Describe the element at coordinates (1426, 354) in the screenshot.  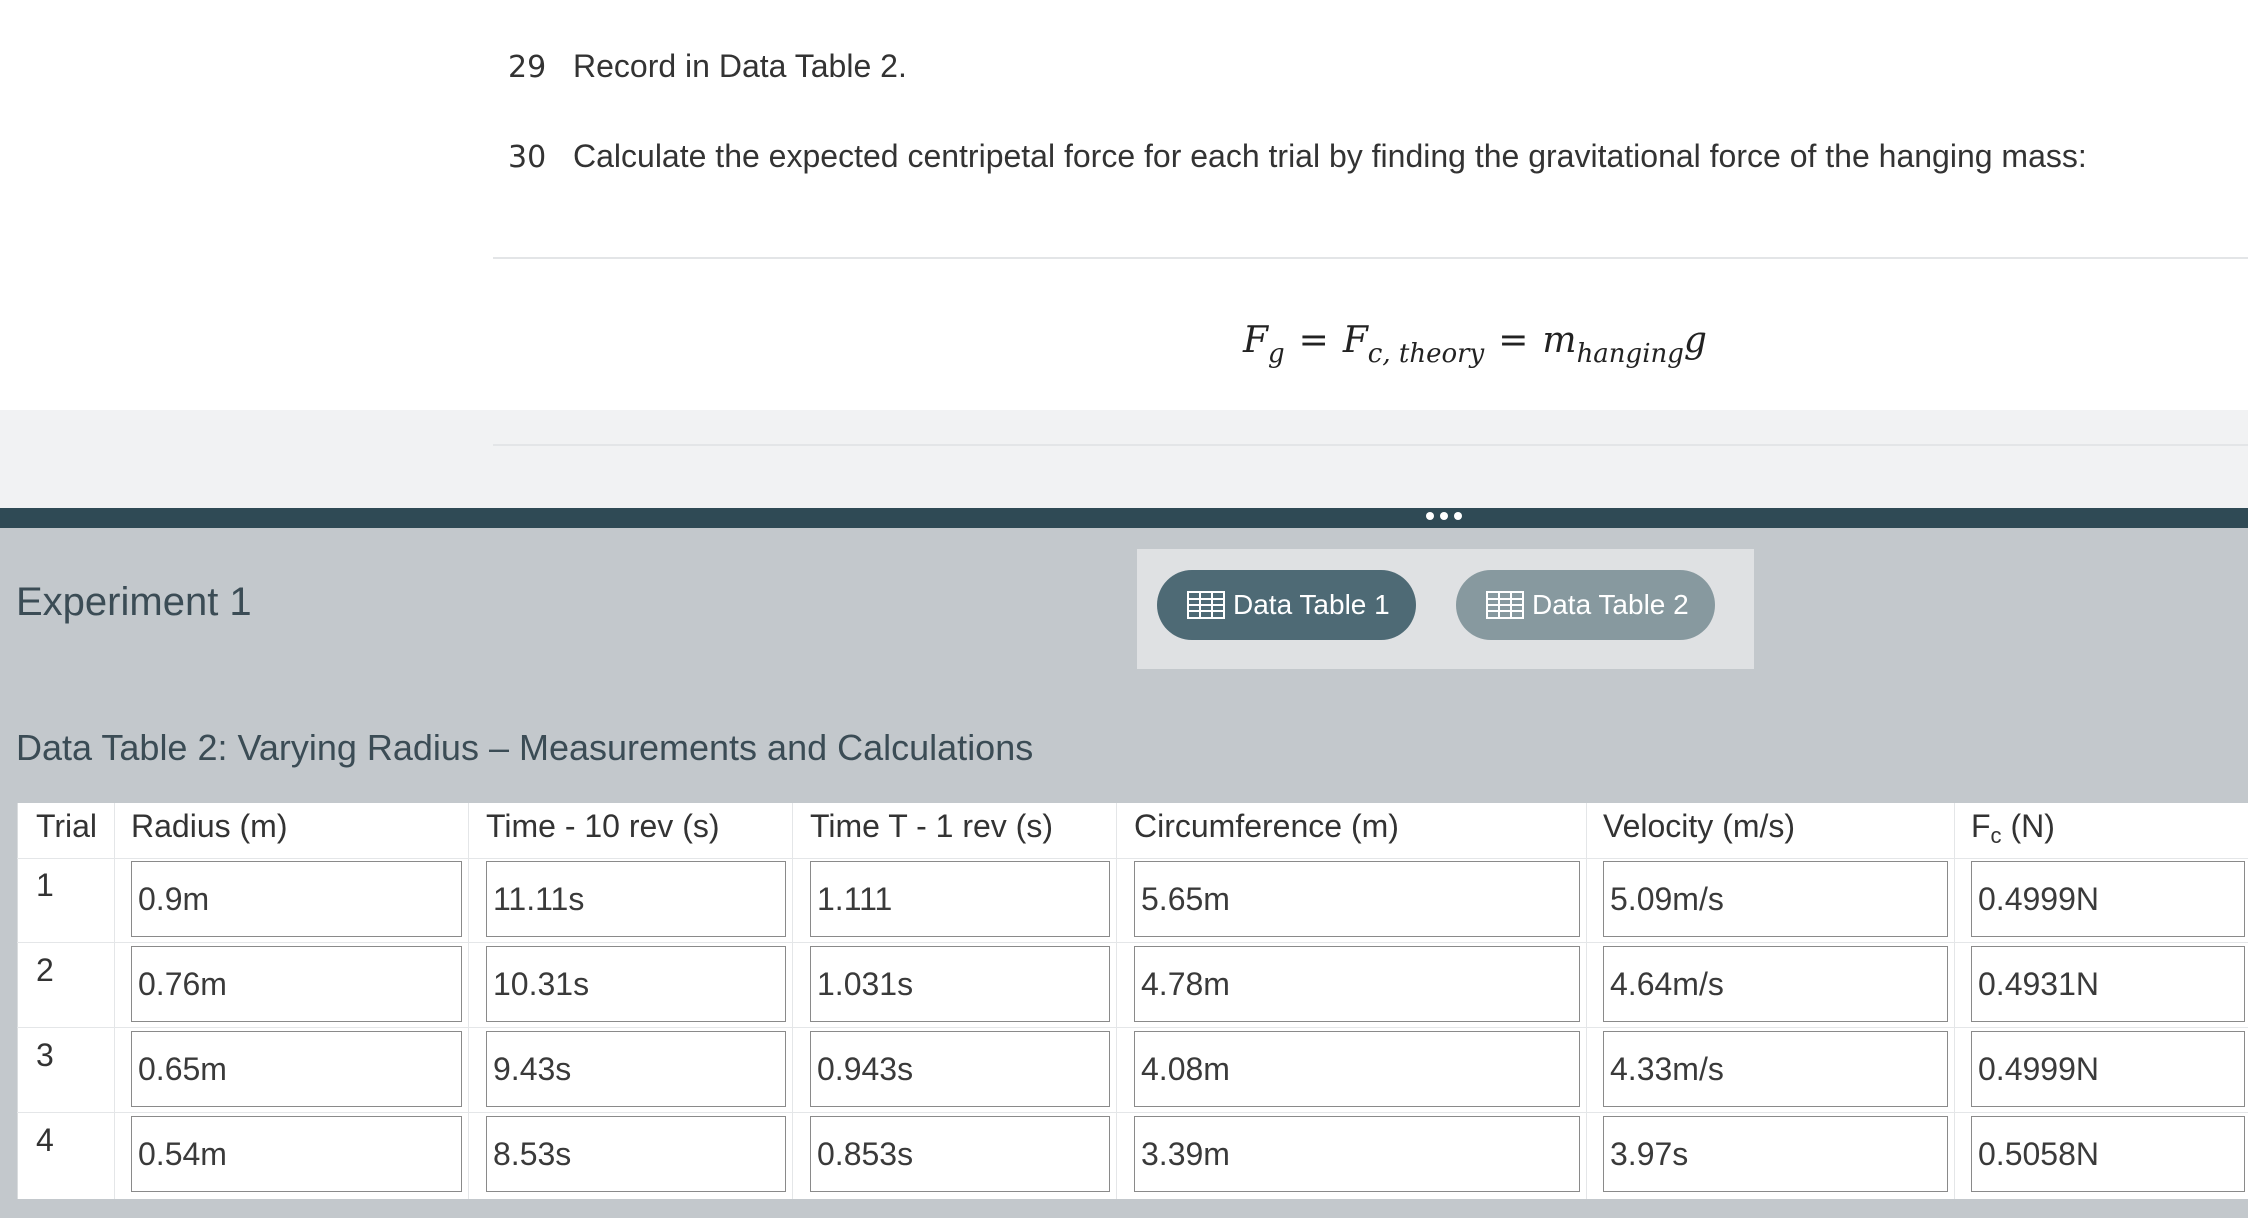
I see `formula-subscript: c, theory` at that location.